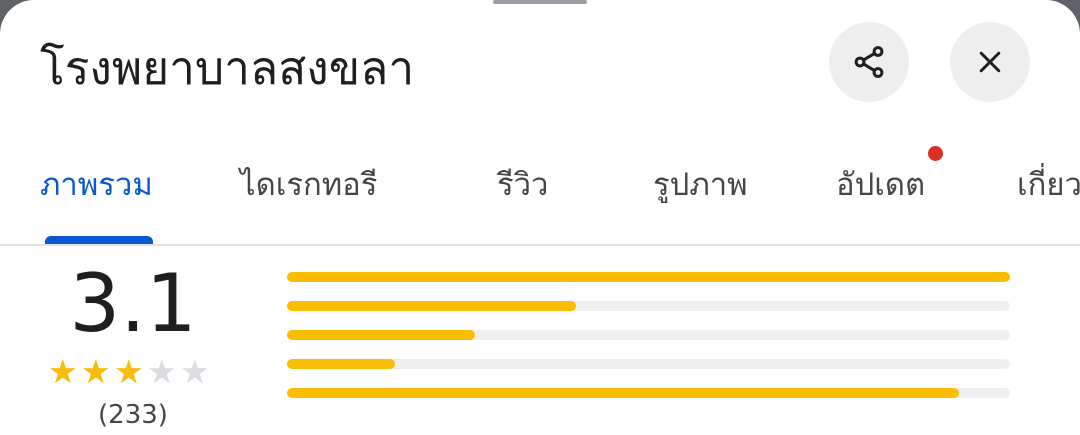 This screenshot has width=1080, height=435. Describe the element at coordinates (540, 2) in the screenshot. I see `drag-handle` at that location.